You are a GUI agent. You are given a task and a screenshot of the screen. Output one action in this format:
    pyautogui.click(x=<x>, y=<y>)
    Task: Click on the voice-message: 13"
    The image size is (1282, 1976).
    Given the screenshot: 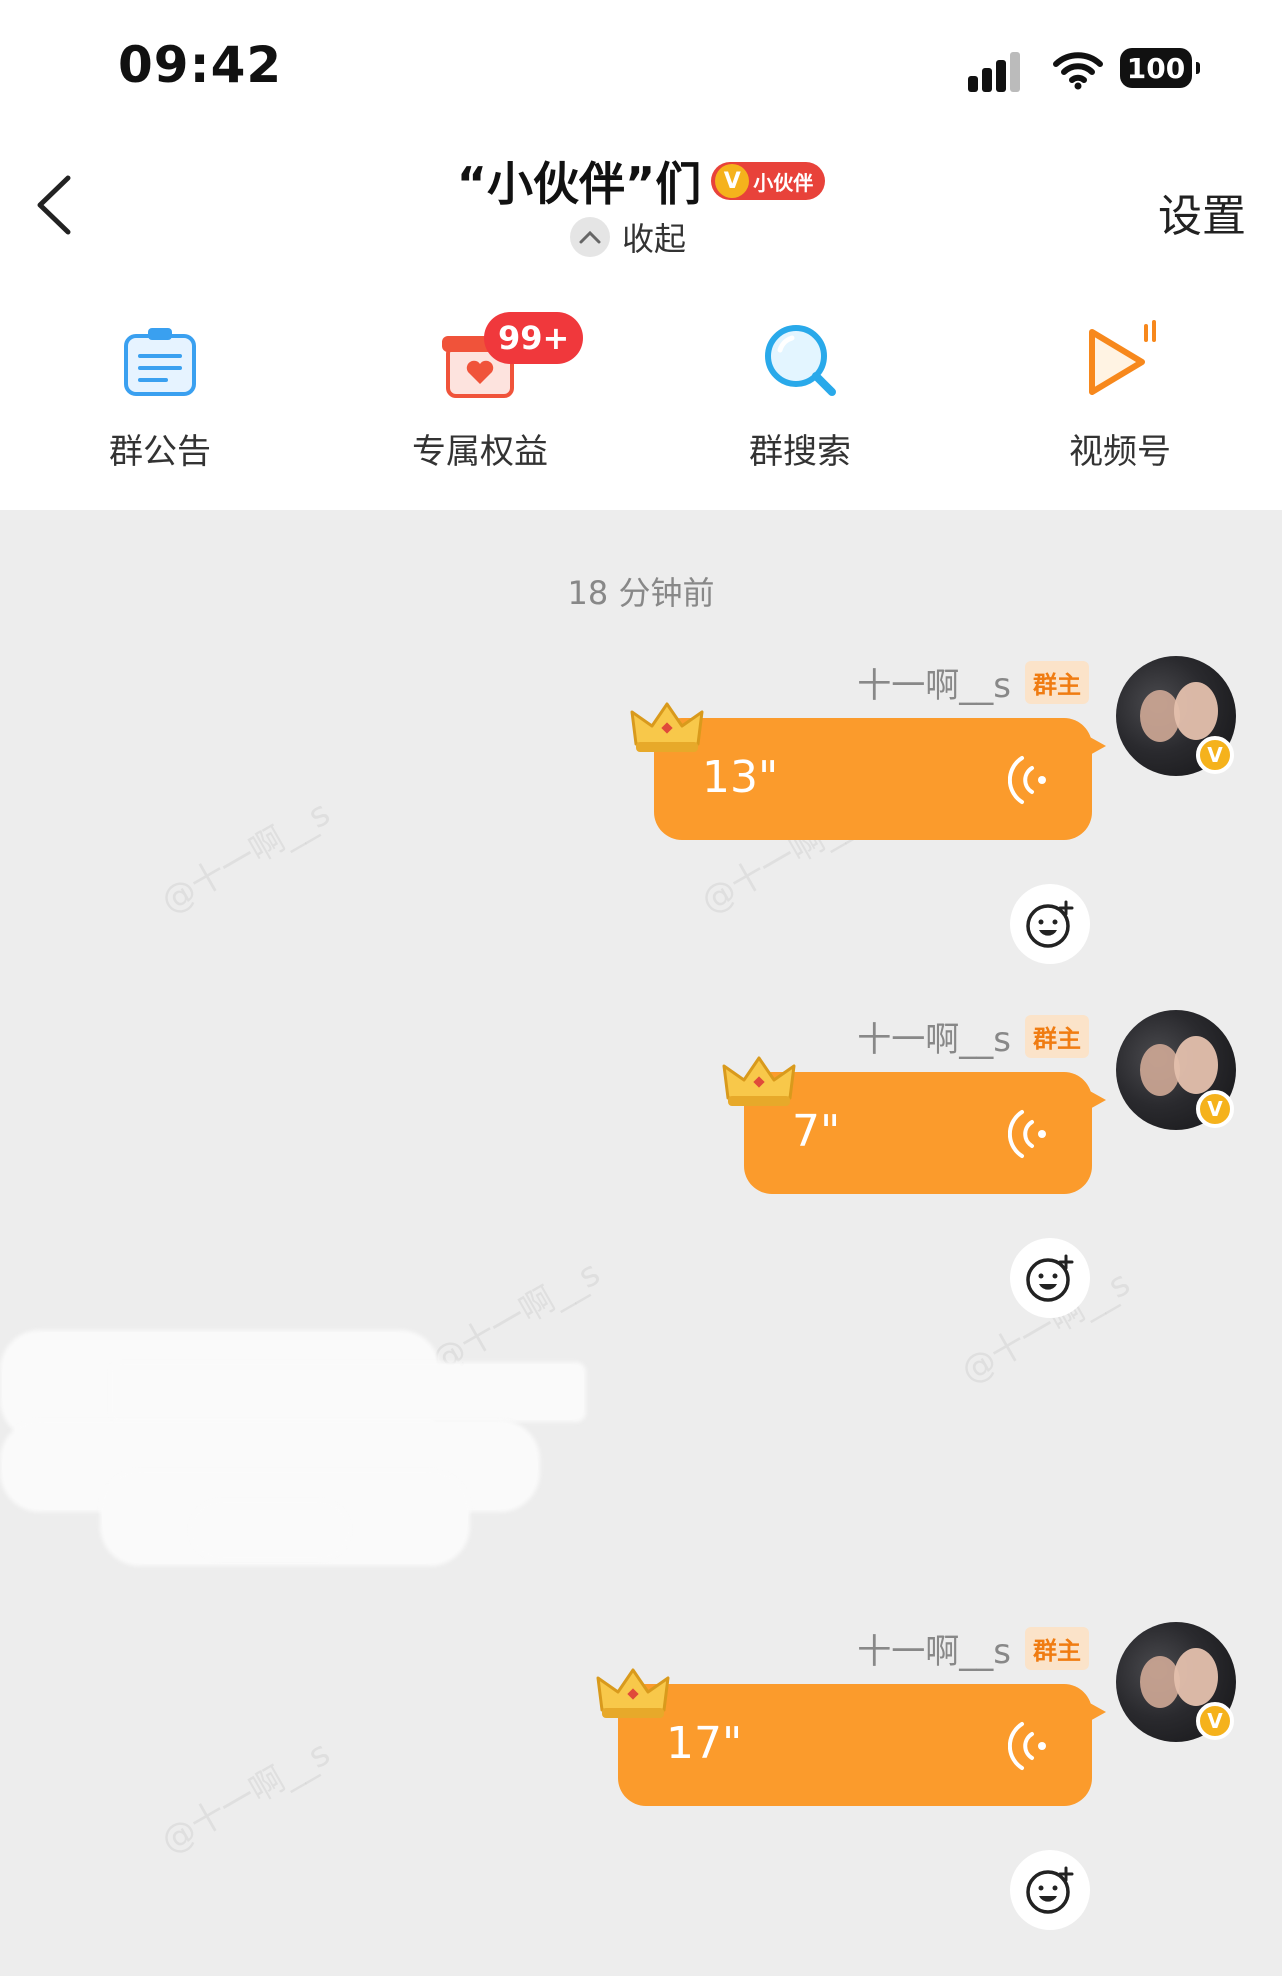 What is the action you would take?
    pyautogui.click(x=880, y=779)
    